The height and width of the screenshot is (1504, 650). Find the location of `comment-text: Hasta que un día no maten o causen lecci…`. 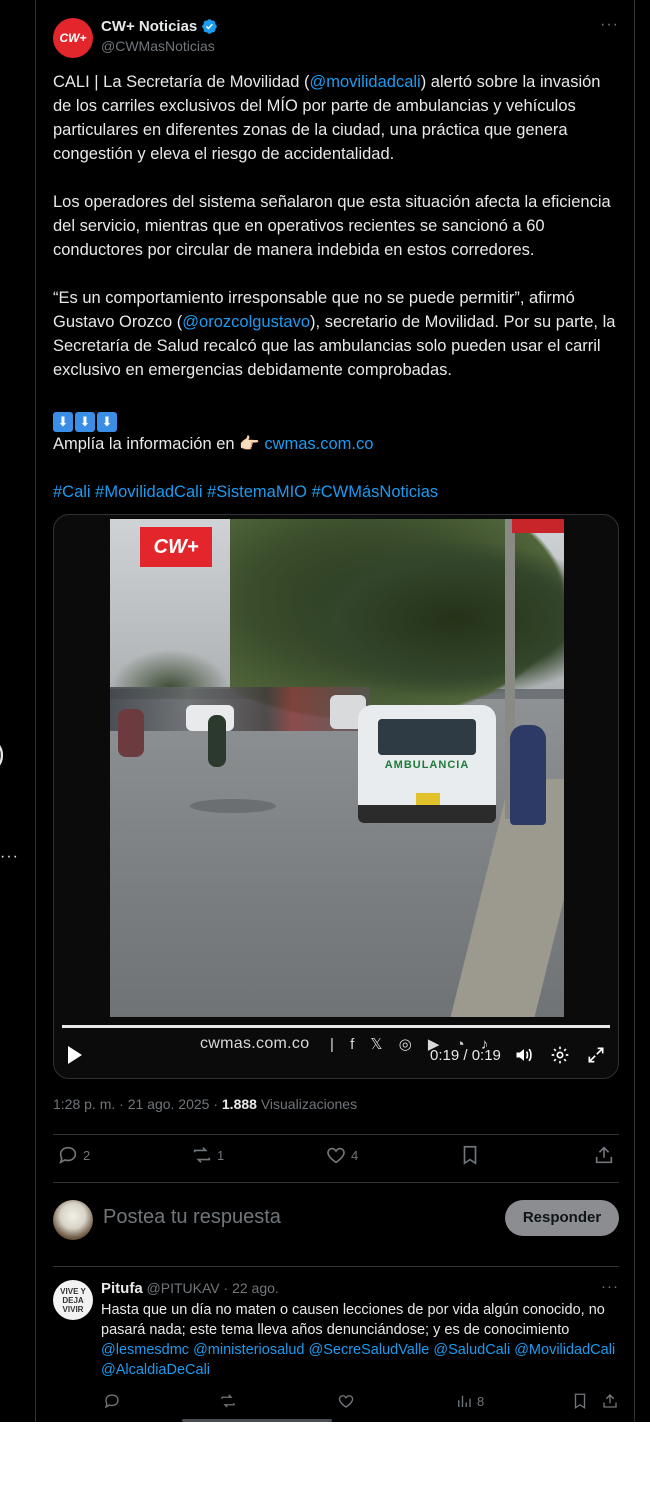

comment-text: Hasta que un día no maten o causen lecci… is located at coordinates (361, 1340).